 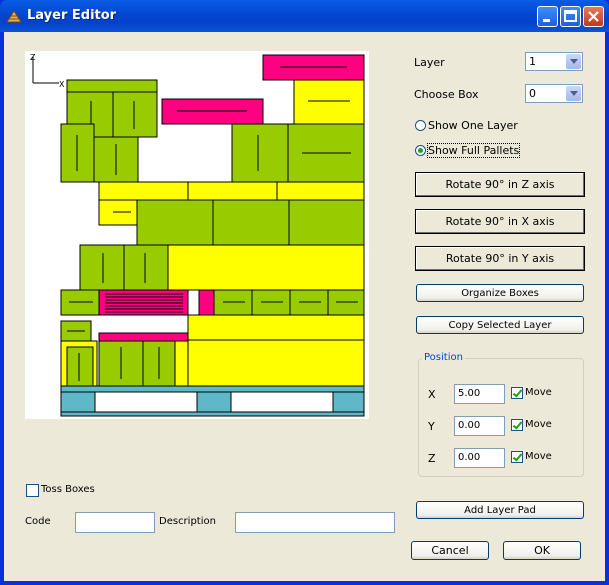 What do you see at coordinates (446, 94) in the screenshot?
I see `choose-box-label: Choose Box` at bounding box center [446, 94].